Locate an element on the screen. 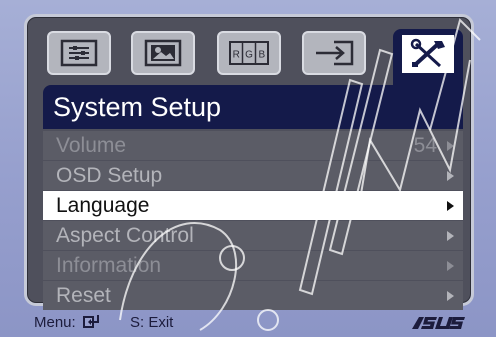 This screenshot has height=337, width=496. system-setup-tools-icon is located at coordinates (427, 53).